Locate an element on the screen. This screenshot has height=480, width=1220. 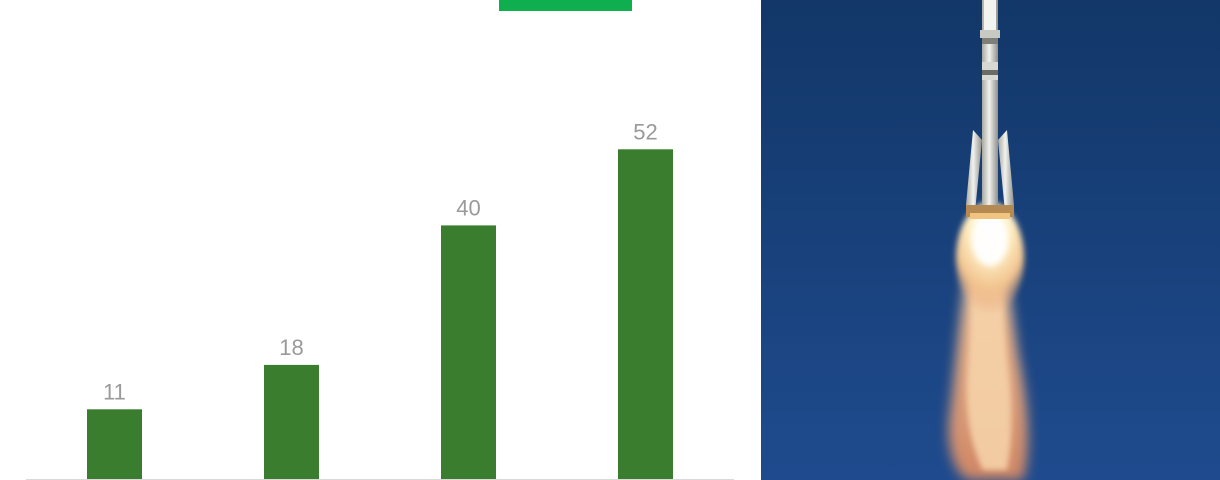
bar-value-label: 18 is located at coordinates (291, 347).